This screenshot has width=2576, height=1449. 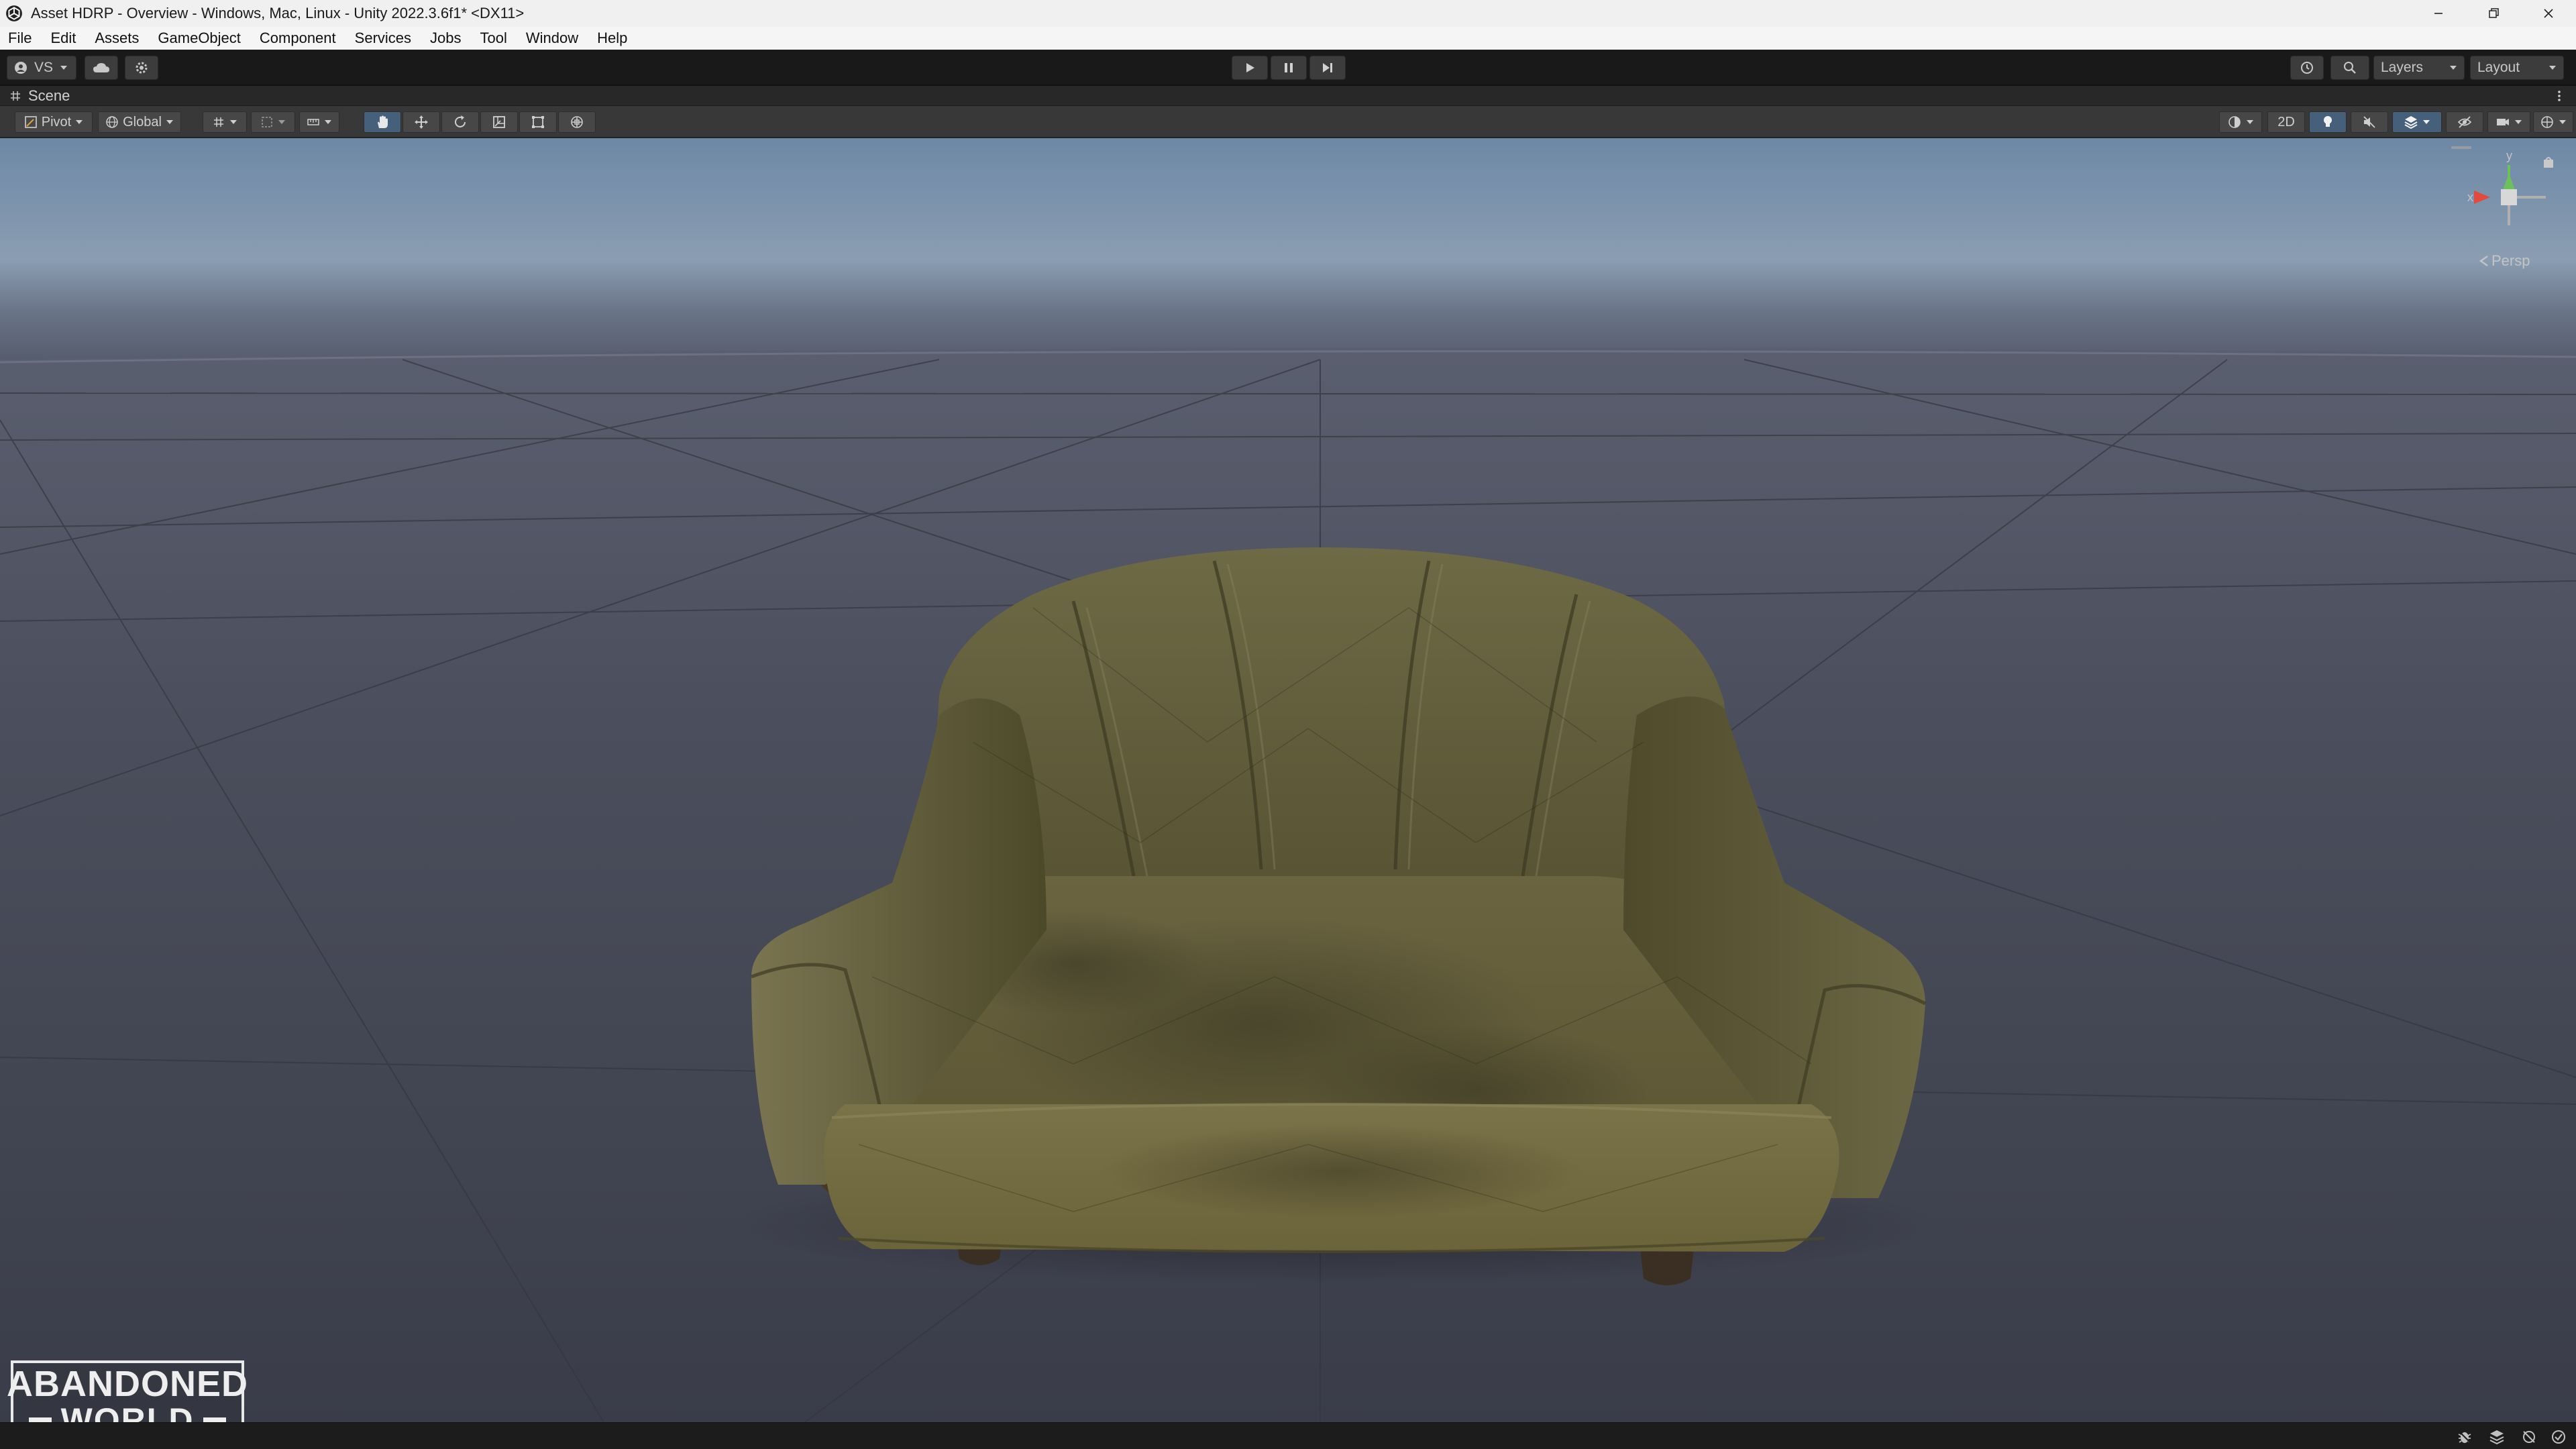 What do you see at coordinates (445, 38) in the screenshot?
I see `menu-jobs: Jobs` at bounding box center [445, 38].